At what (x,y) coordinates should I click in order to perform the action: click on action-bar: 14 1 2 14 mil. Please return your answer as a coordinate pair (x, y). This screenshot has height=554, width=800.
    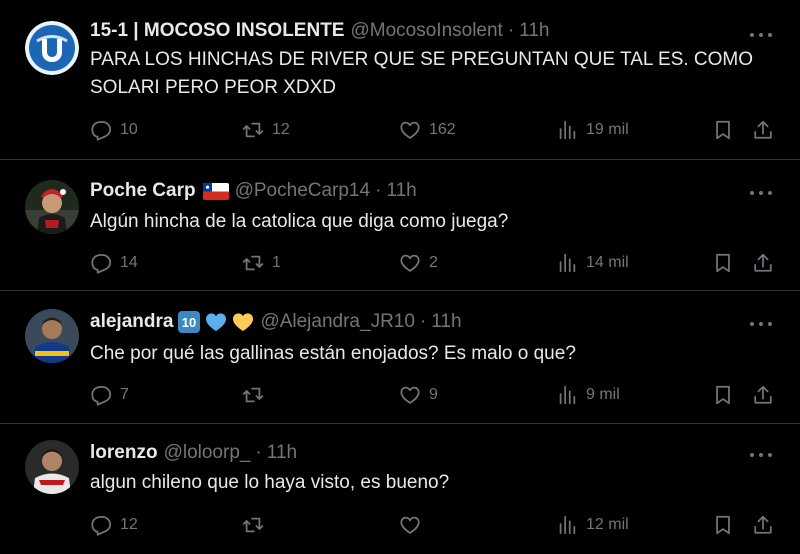
    Looking at the image, I should click on (432, 263).